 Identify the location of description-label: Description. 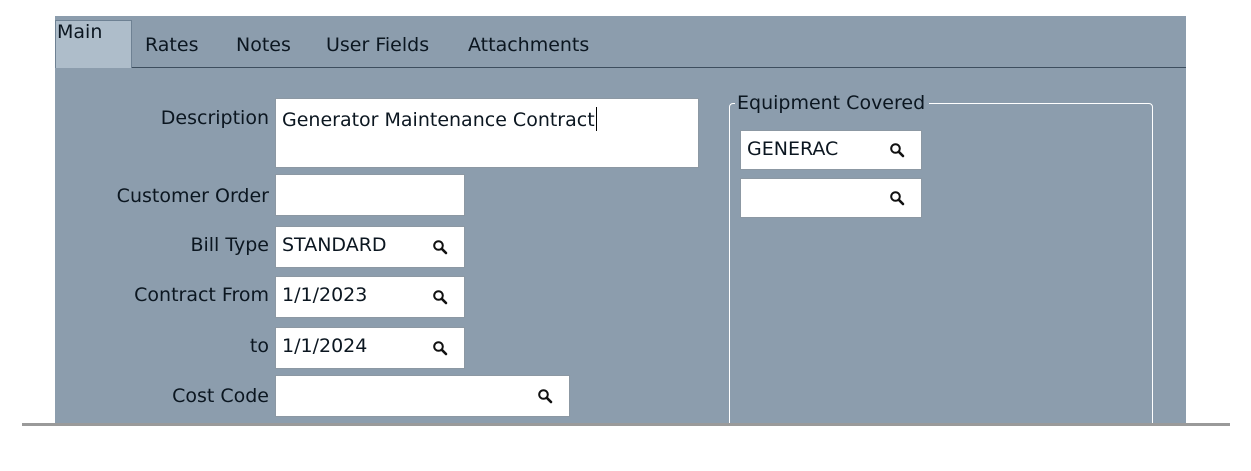
(214, 118).